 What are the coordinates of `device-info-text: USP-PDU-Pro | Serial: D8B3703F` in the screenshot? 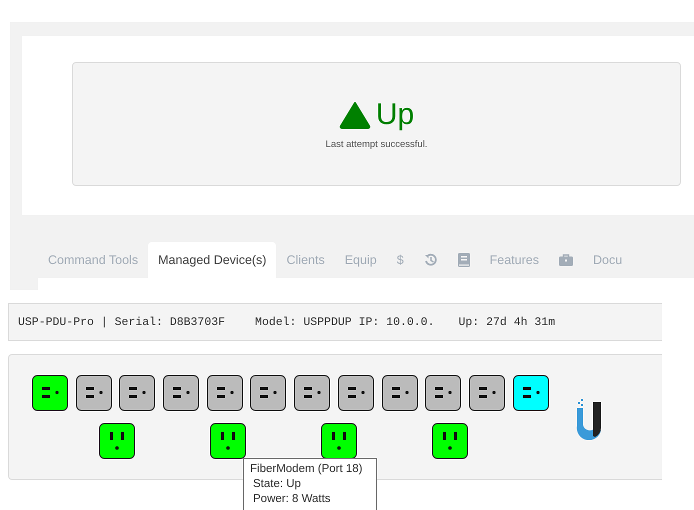 It's located at (122, 322).